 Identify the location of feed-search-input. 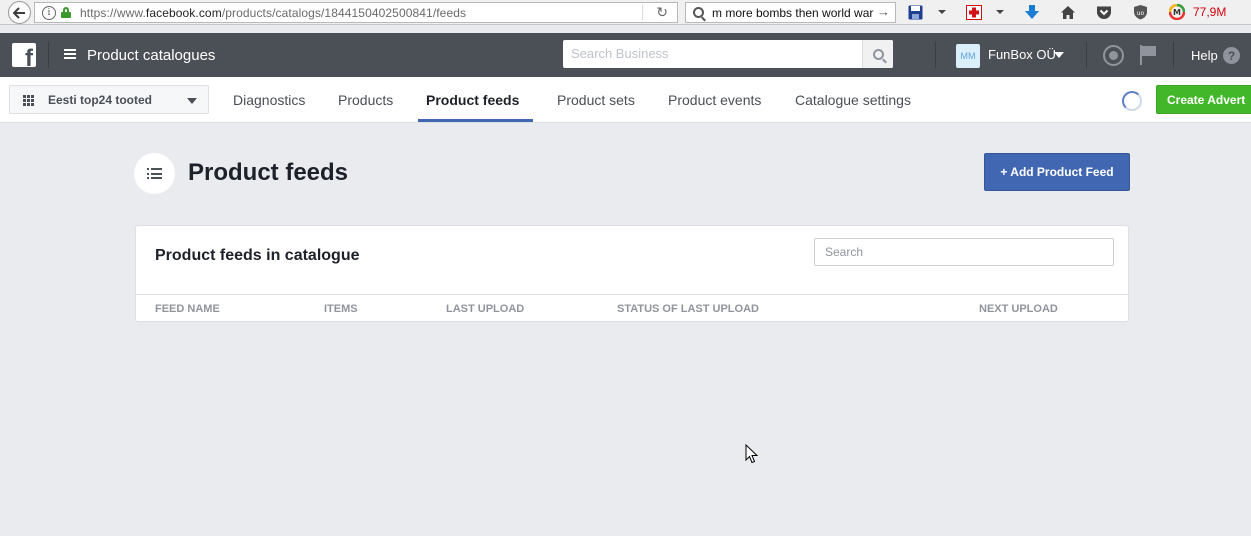
(964, 252).